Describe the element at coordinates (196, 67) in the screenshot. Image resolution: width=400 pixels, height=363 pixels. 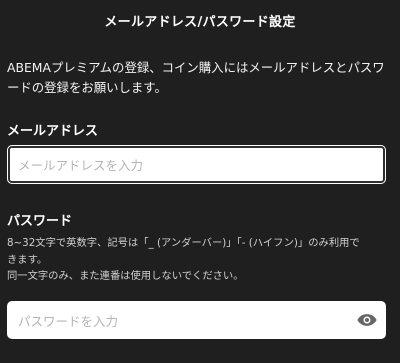
I see `intro-line-1: ABEMAプレミアムの登録、コイン購入にはメールアドレスとパスワ` at that location.